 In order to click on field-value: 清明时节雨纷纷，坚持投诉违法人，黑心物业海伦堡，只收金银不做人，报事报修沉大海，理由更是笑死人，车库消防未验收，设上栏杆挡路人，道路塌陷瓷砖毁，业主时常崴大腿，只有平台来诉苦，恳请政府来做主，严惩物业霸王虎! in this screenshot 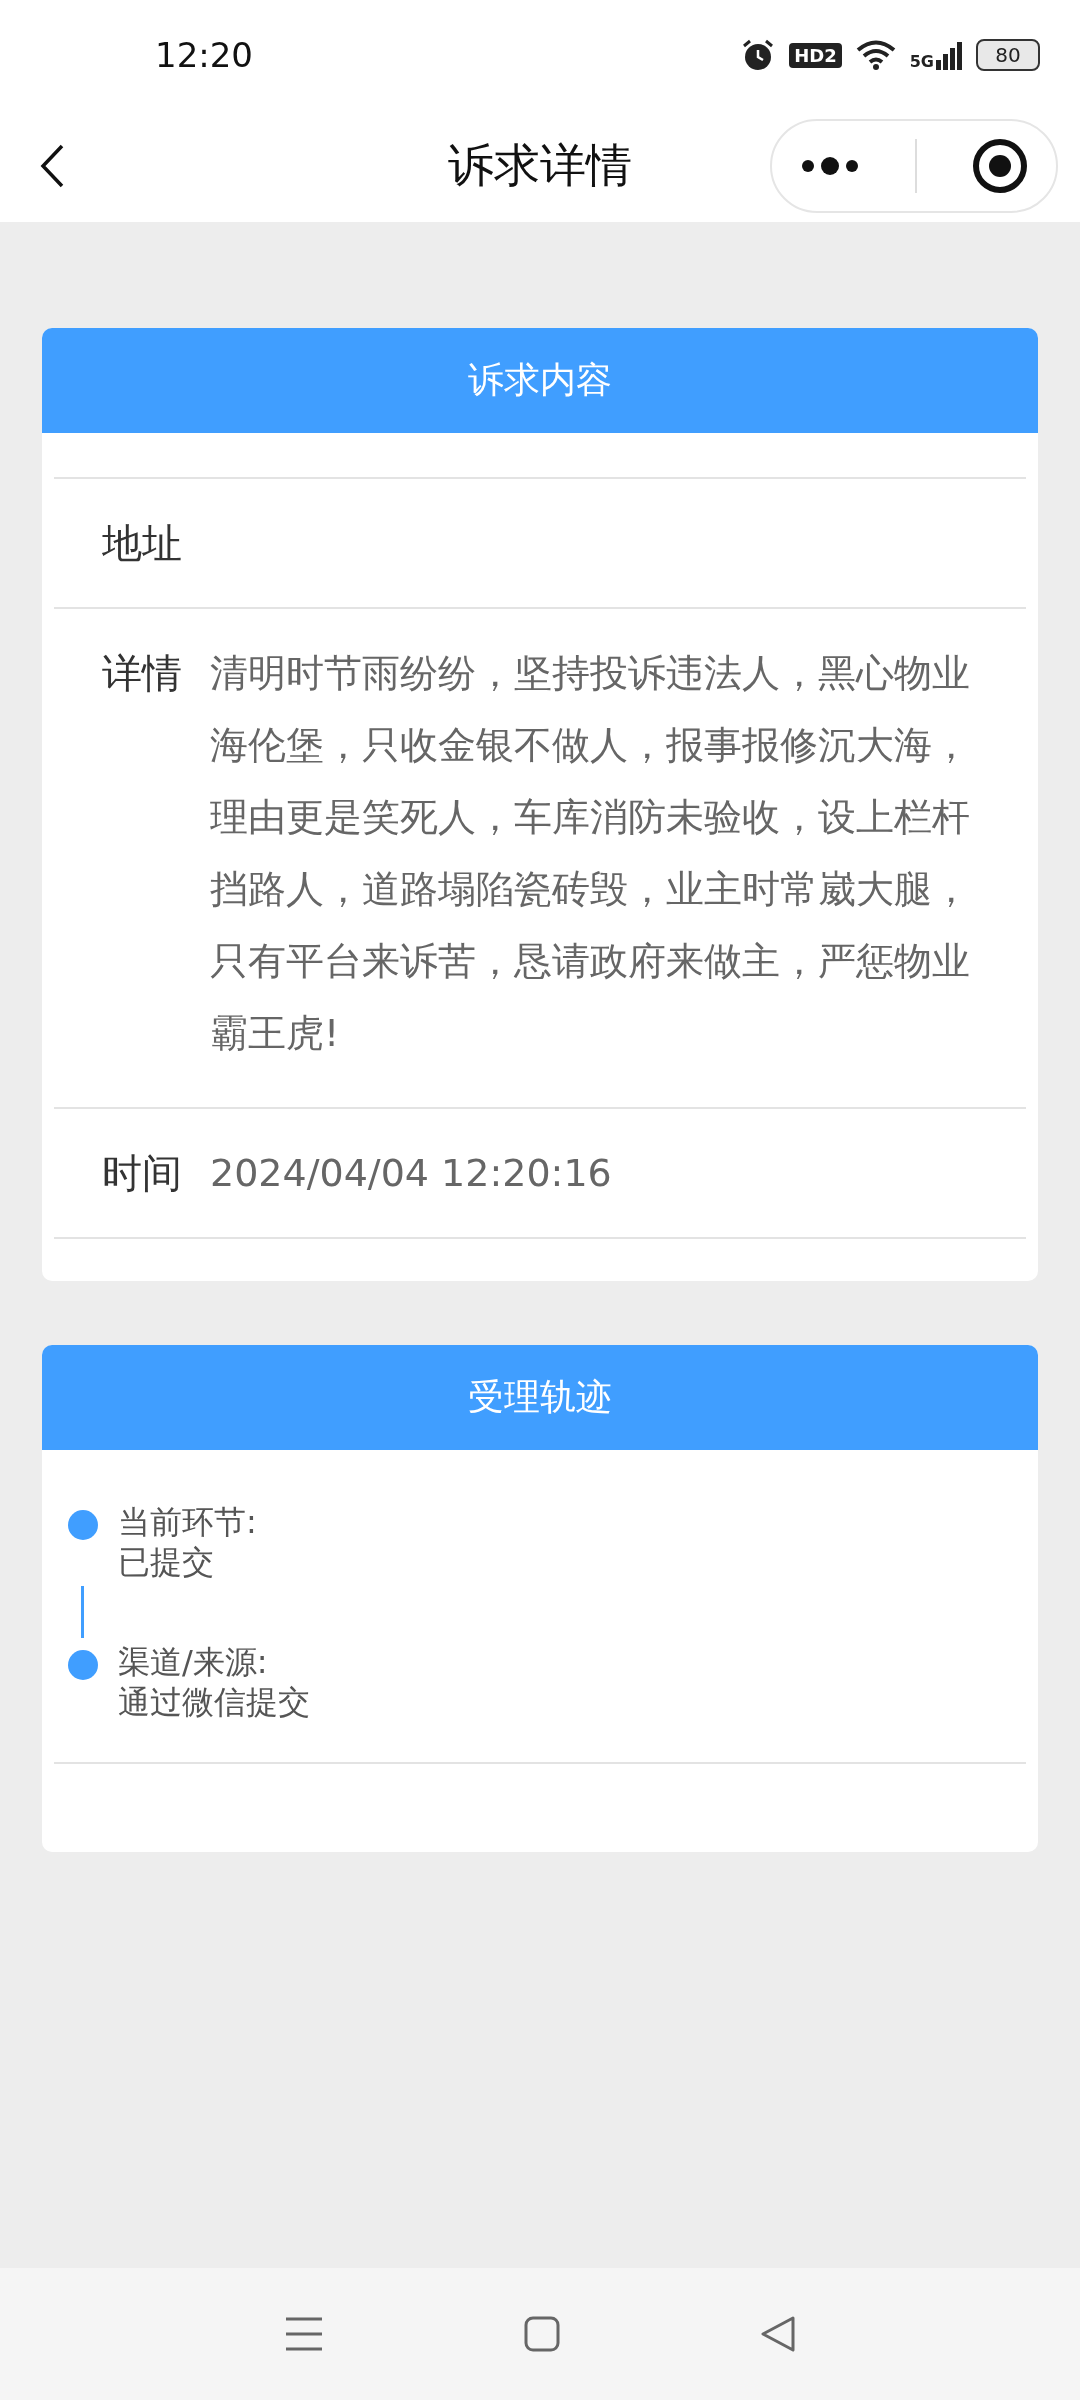, I will do `click(590, 853)`.